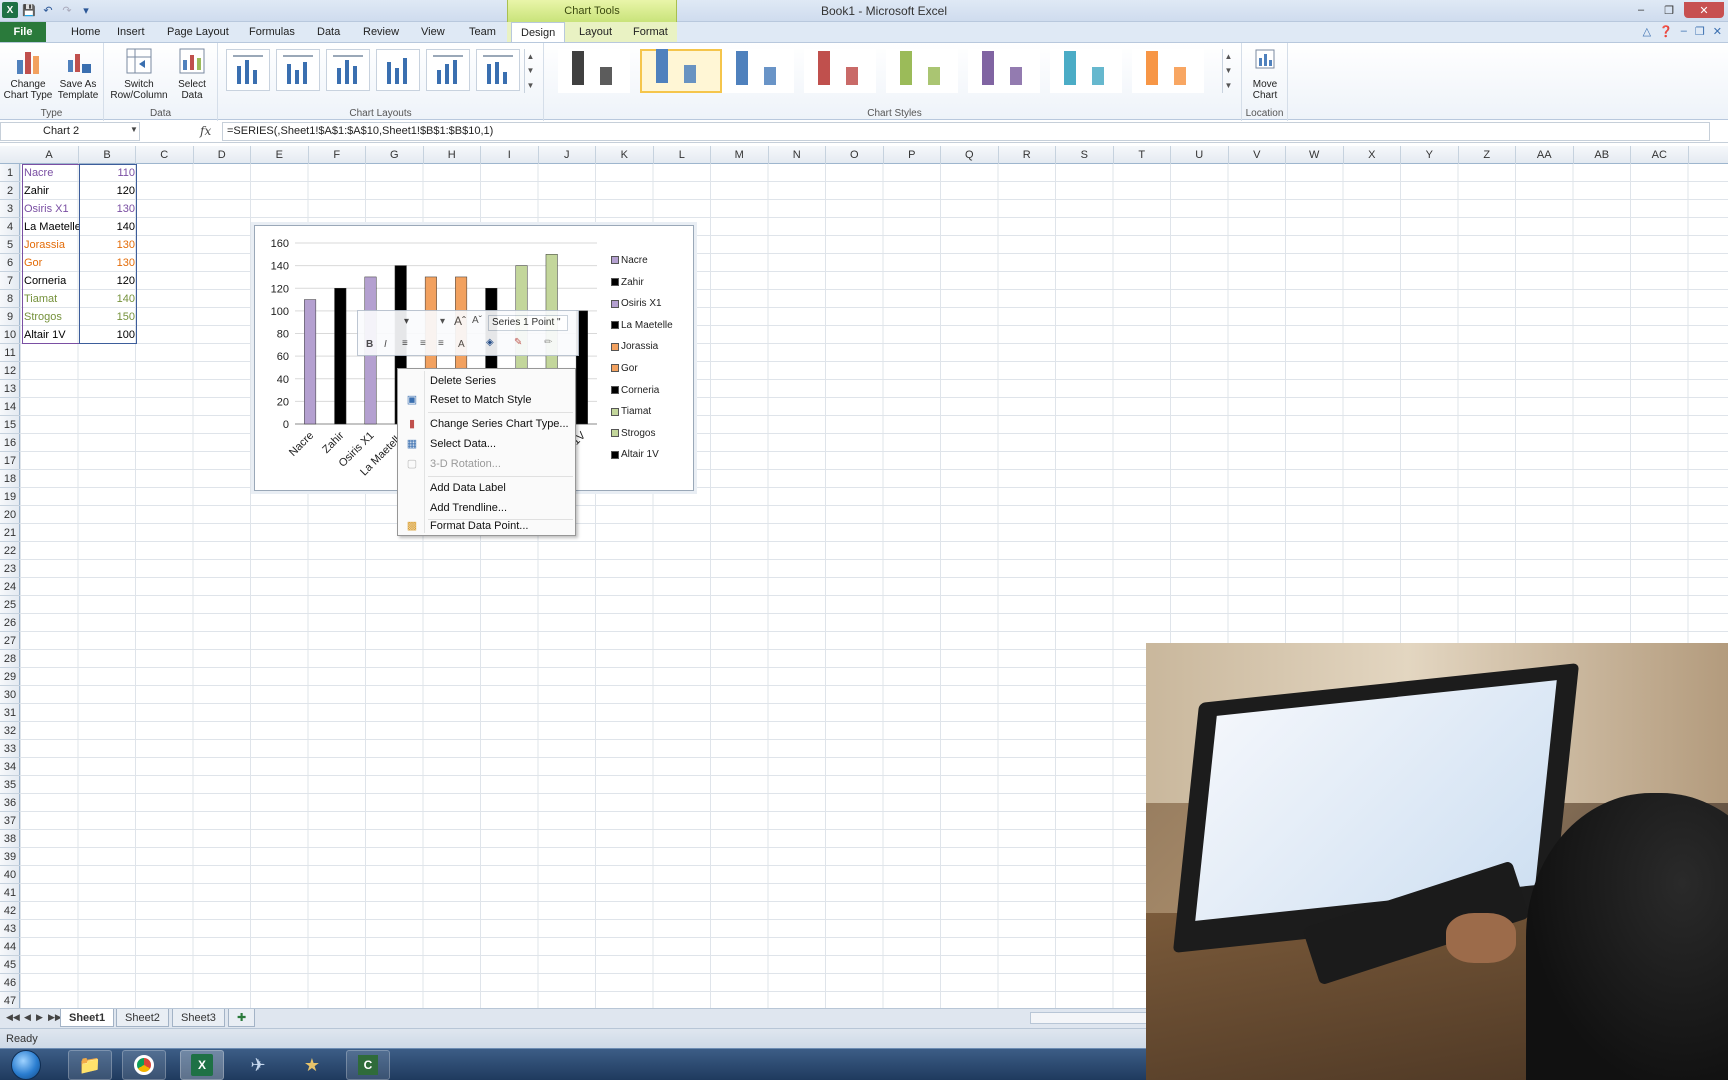 Image resolution: width=1728 pixels, height=1080 pixels. Describe the element at coordinates (107, 299) in the screenshot. I see `cell-value: 140` at that location.